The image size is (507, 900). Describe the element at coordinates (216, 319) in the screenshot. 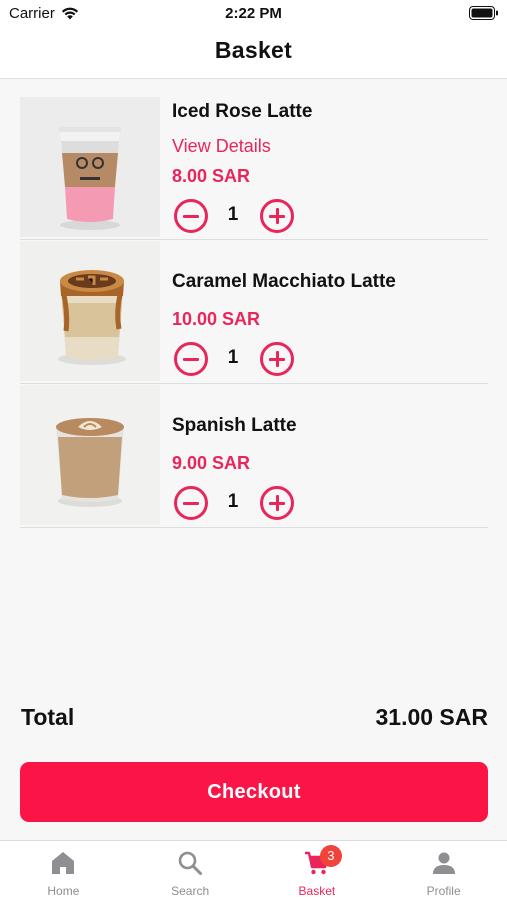

I see `product-price: 10.00 SAR` at that location.